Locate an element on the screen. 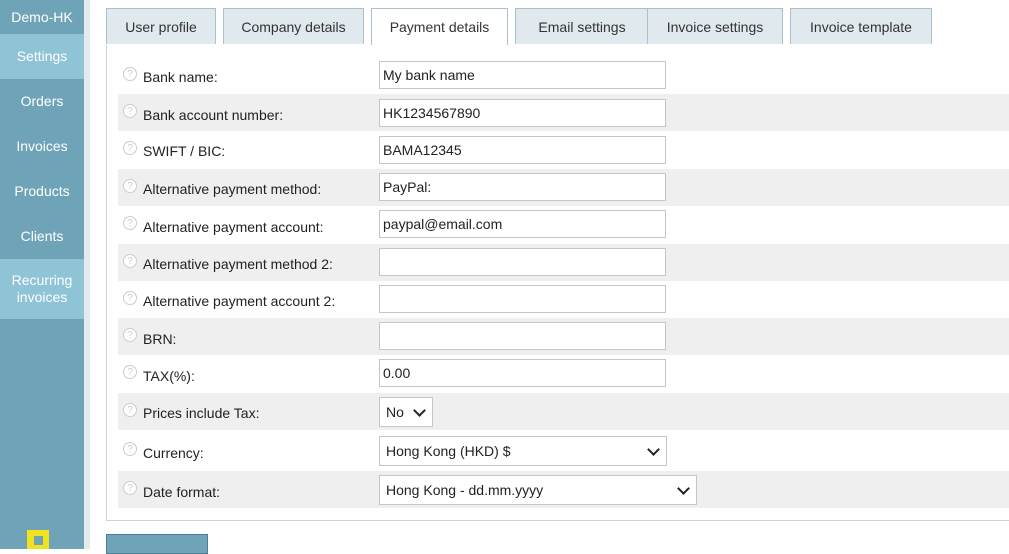 The image size is (1009, 554). date-format-select: Hong Kong - dd.mm.yyyy is located at coordinates (538, 490).